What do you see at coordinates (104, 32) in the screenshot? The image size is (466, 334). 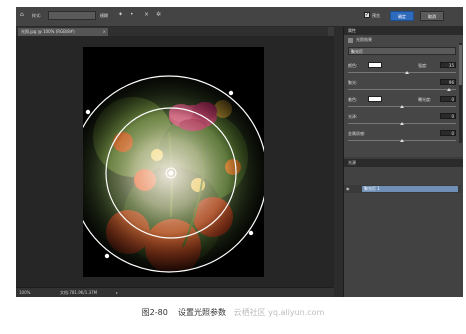 I see `tab-close-icon: ×` at bounding box center [104, 32].